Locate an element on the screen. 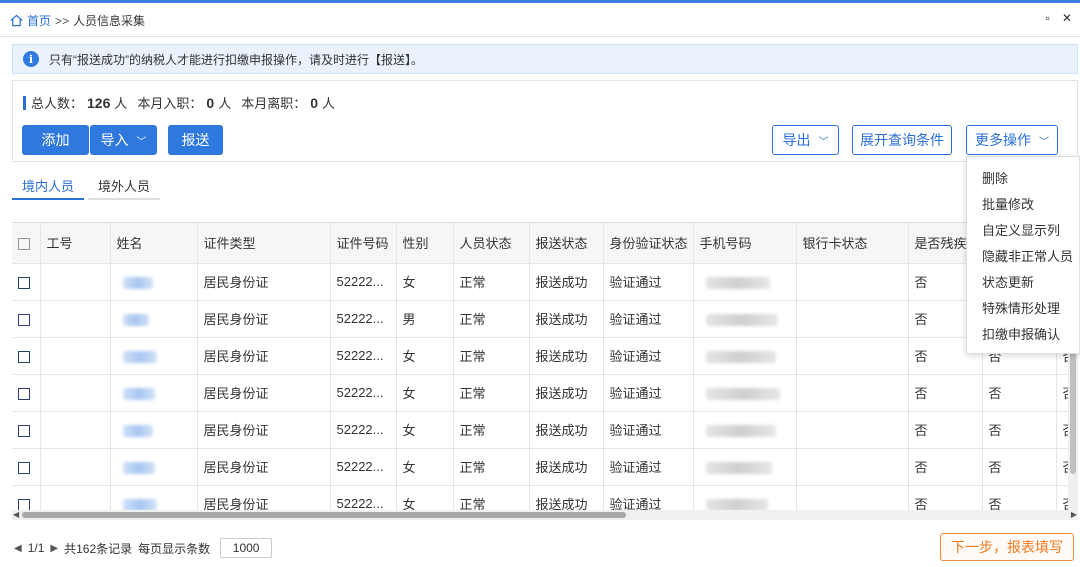 This screenshot has height=567, width=1080. scroll-right-icon: ▶ is located at coordinates (1074, 515).